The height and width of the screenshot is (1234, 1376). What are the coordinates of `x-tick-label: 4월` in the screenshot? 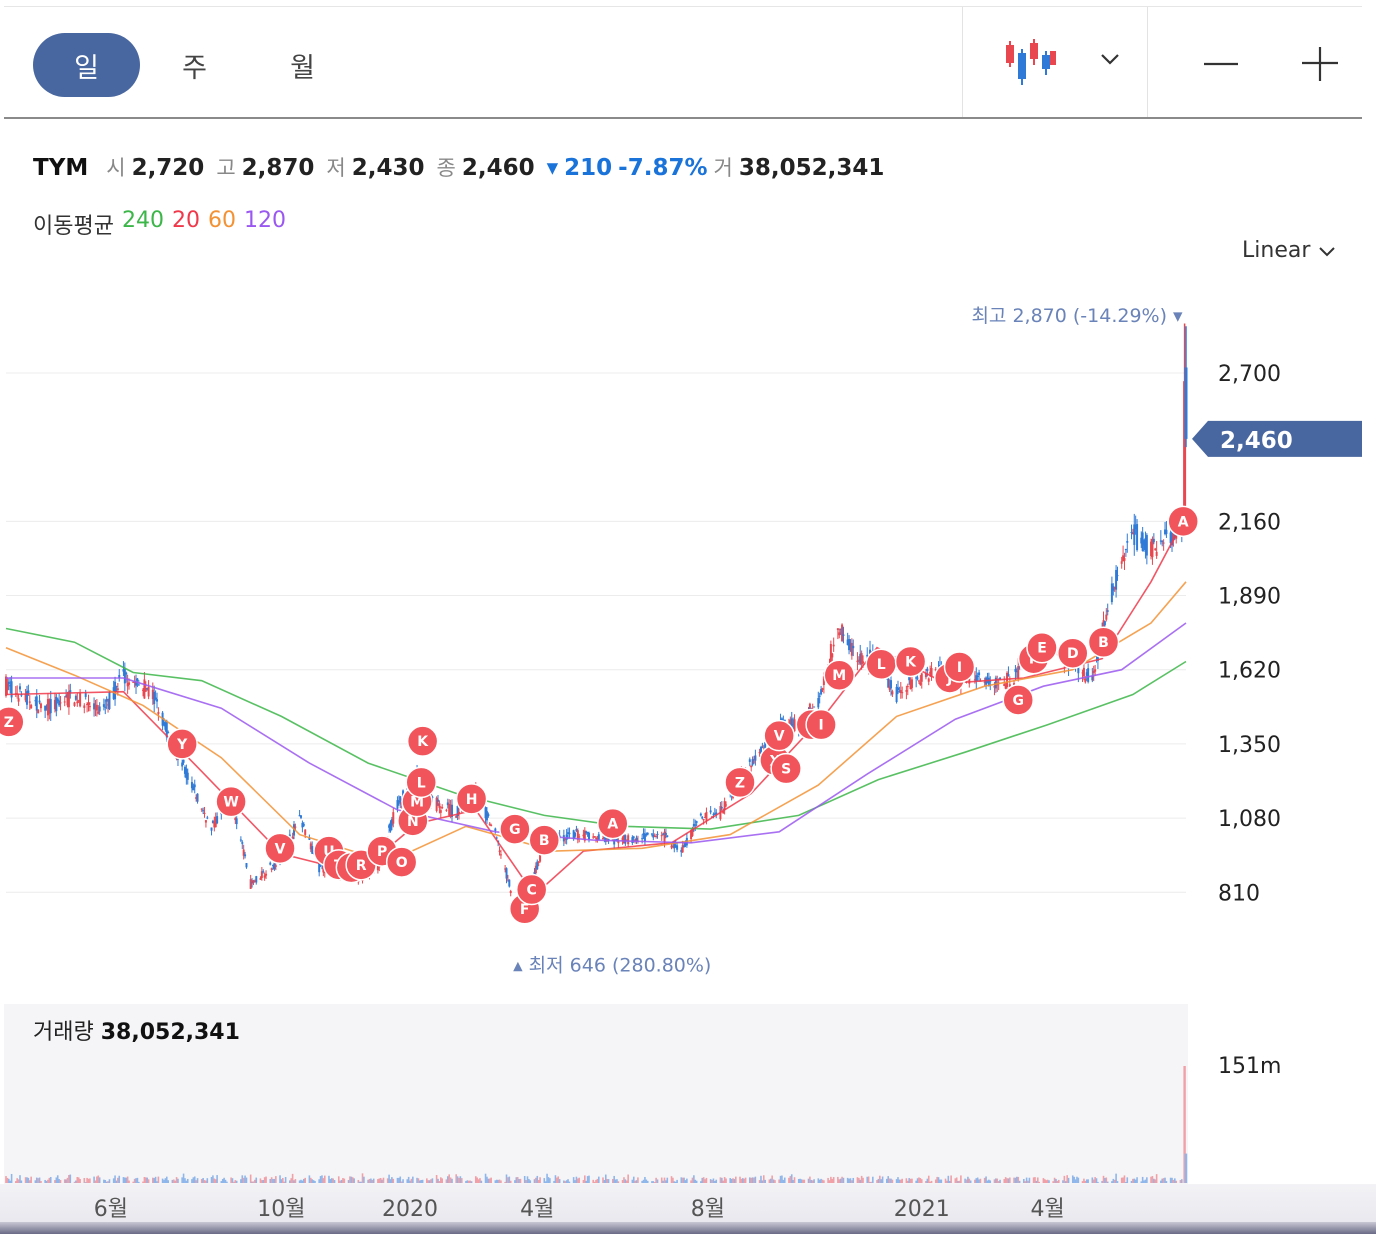 It's located at (1047, 1209).